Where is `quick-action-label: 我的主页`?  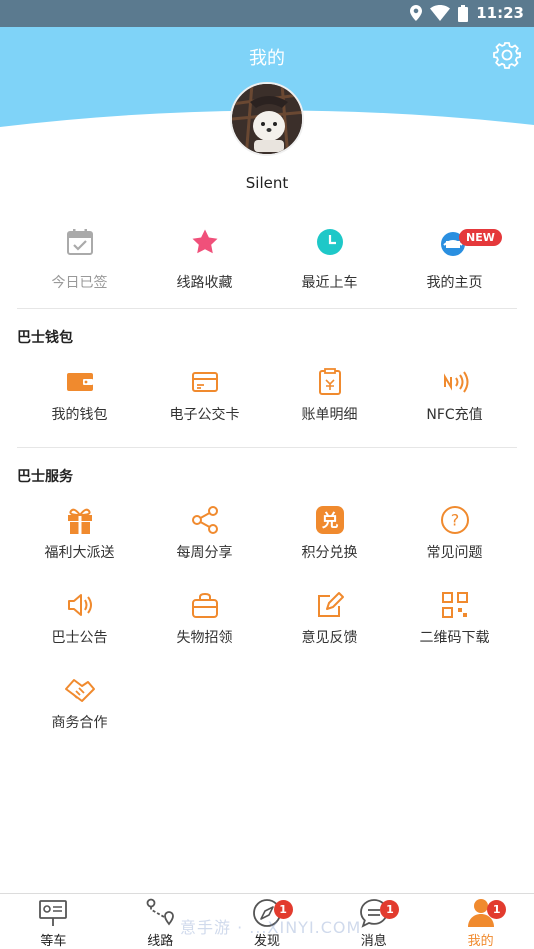
quick-action-label: 我的主页 is located at coordinates (454, 283).